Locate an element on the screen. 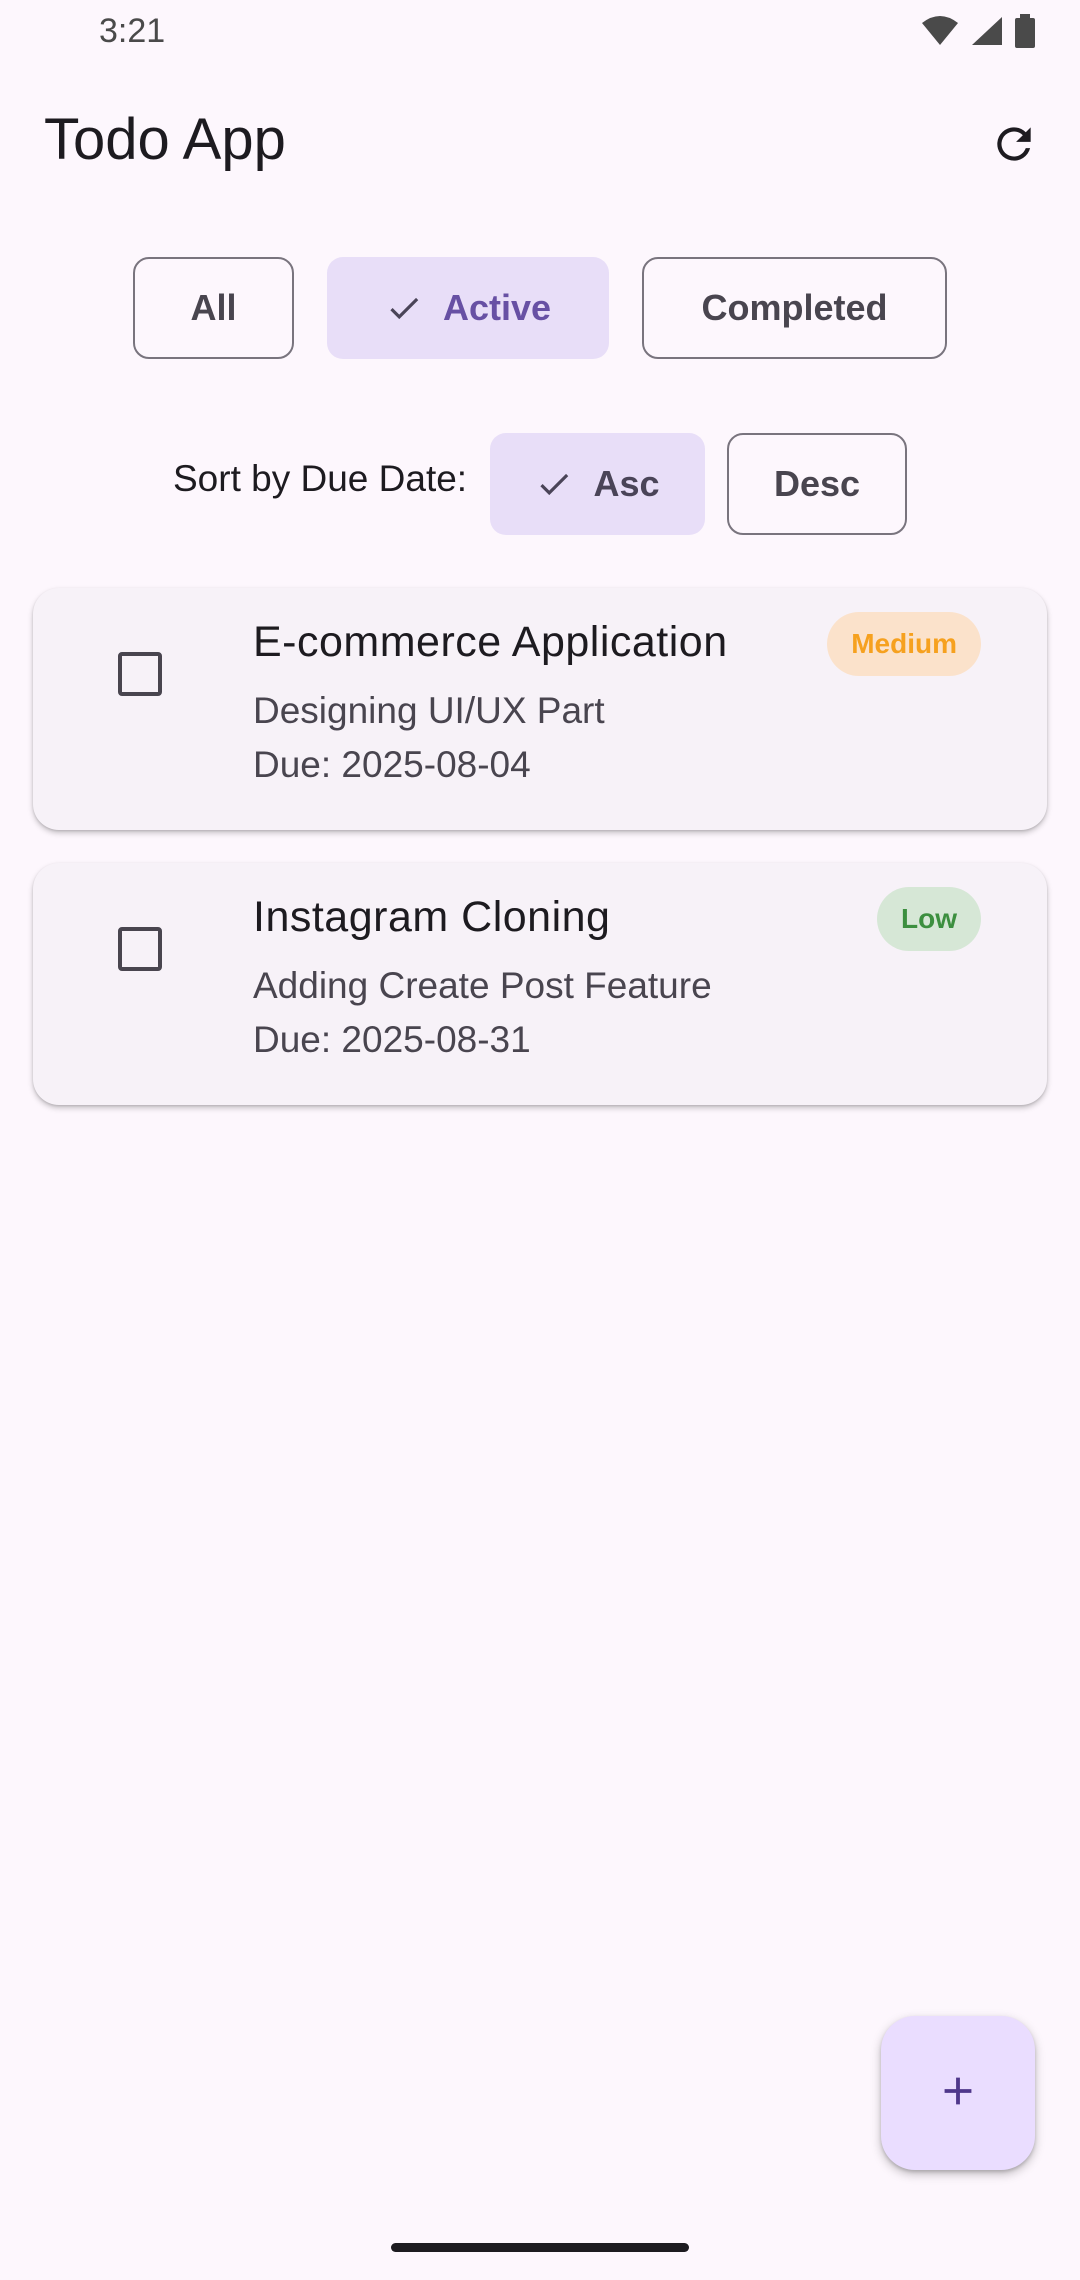  filter-chip-all: All is located at coordinates (213, 308).